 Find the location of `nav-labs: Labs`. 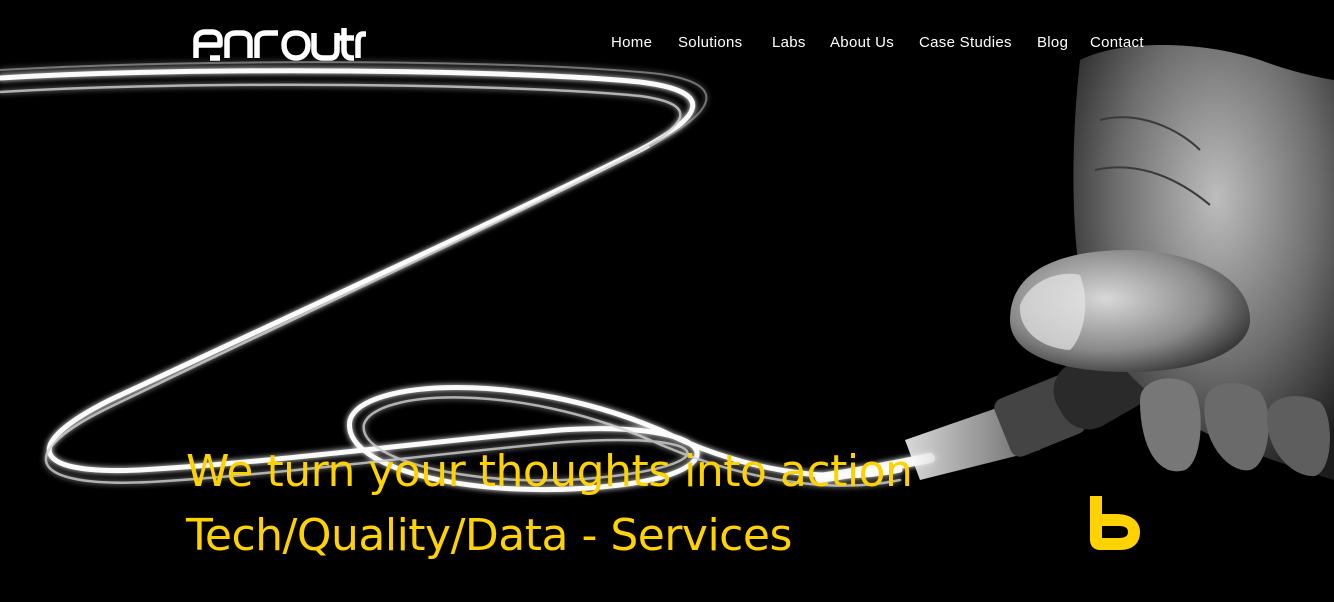

nav-labs: Labs is located at coordinates (789, 43).